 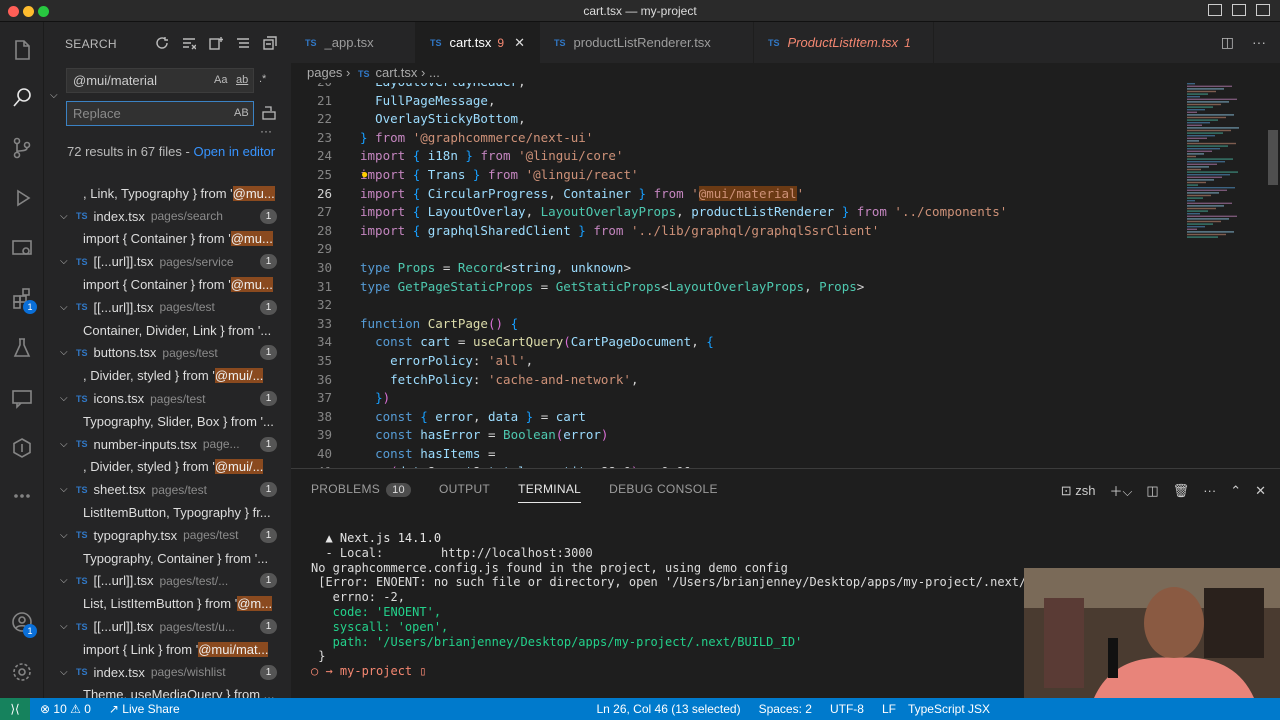 What do you see at coordinates (736, 156) in the screenshot?
I see `code-line: 24 import { i18n } from '@lingui/core'` at bounding box center [736, 156].